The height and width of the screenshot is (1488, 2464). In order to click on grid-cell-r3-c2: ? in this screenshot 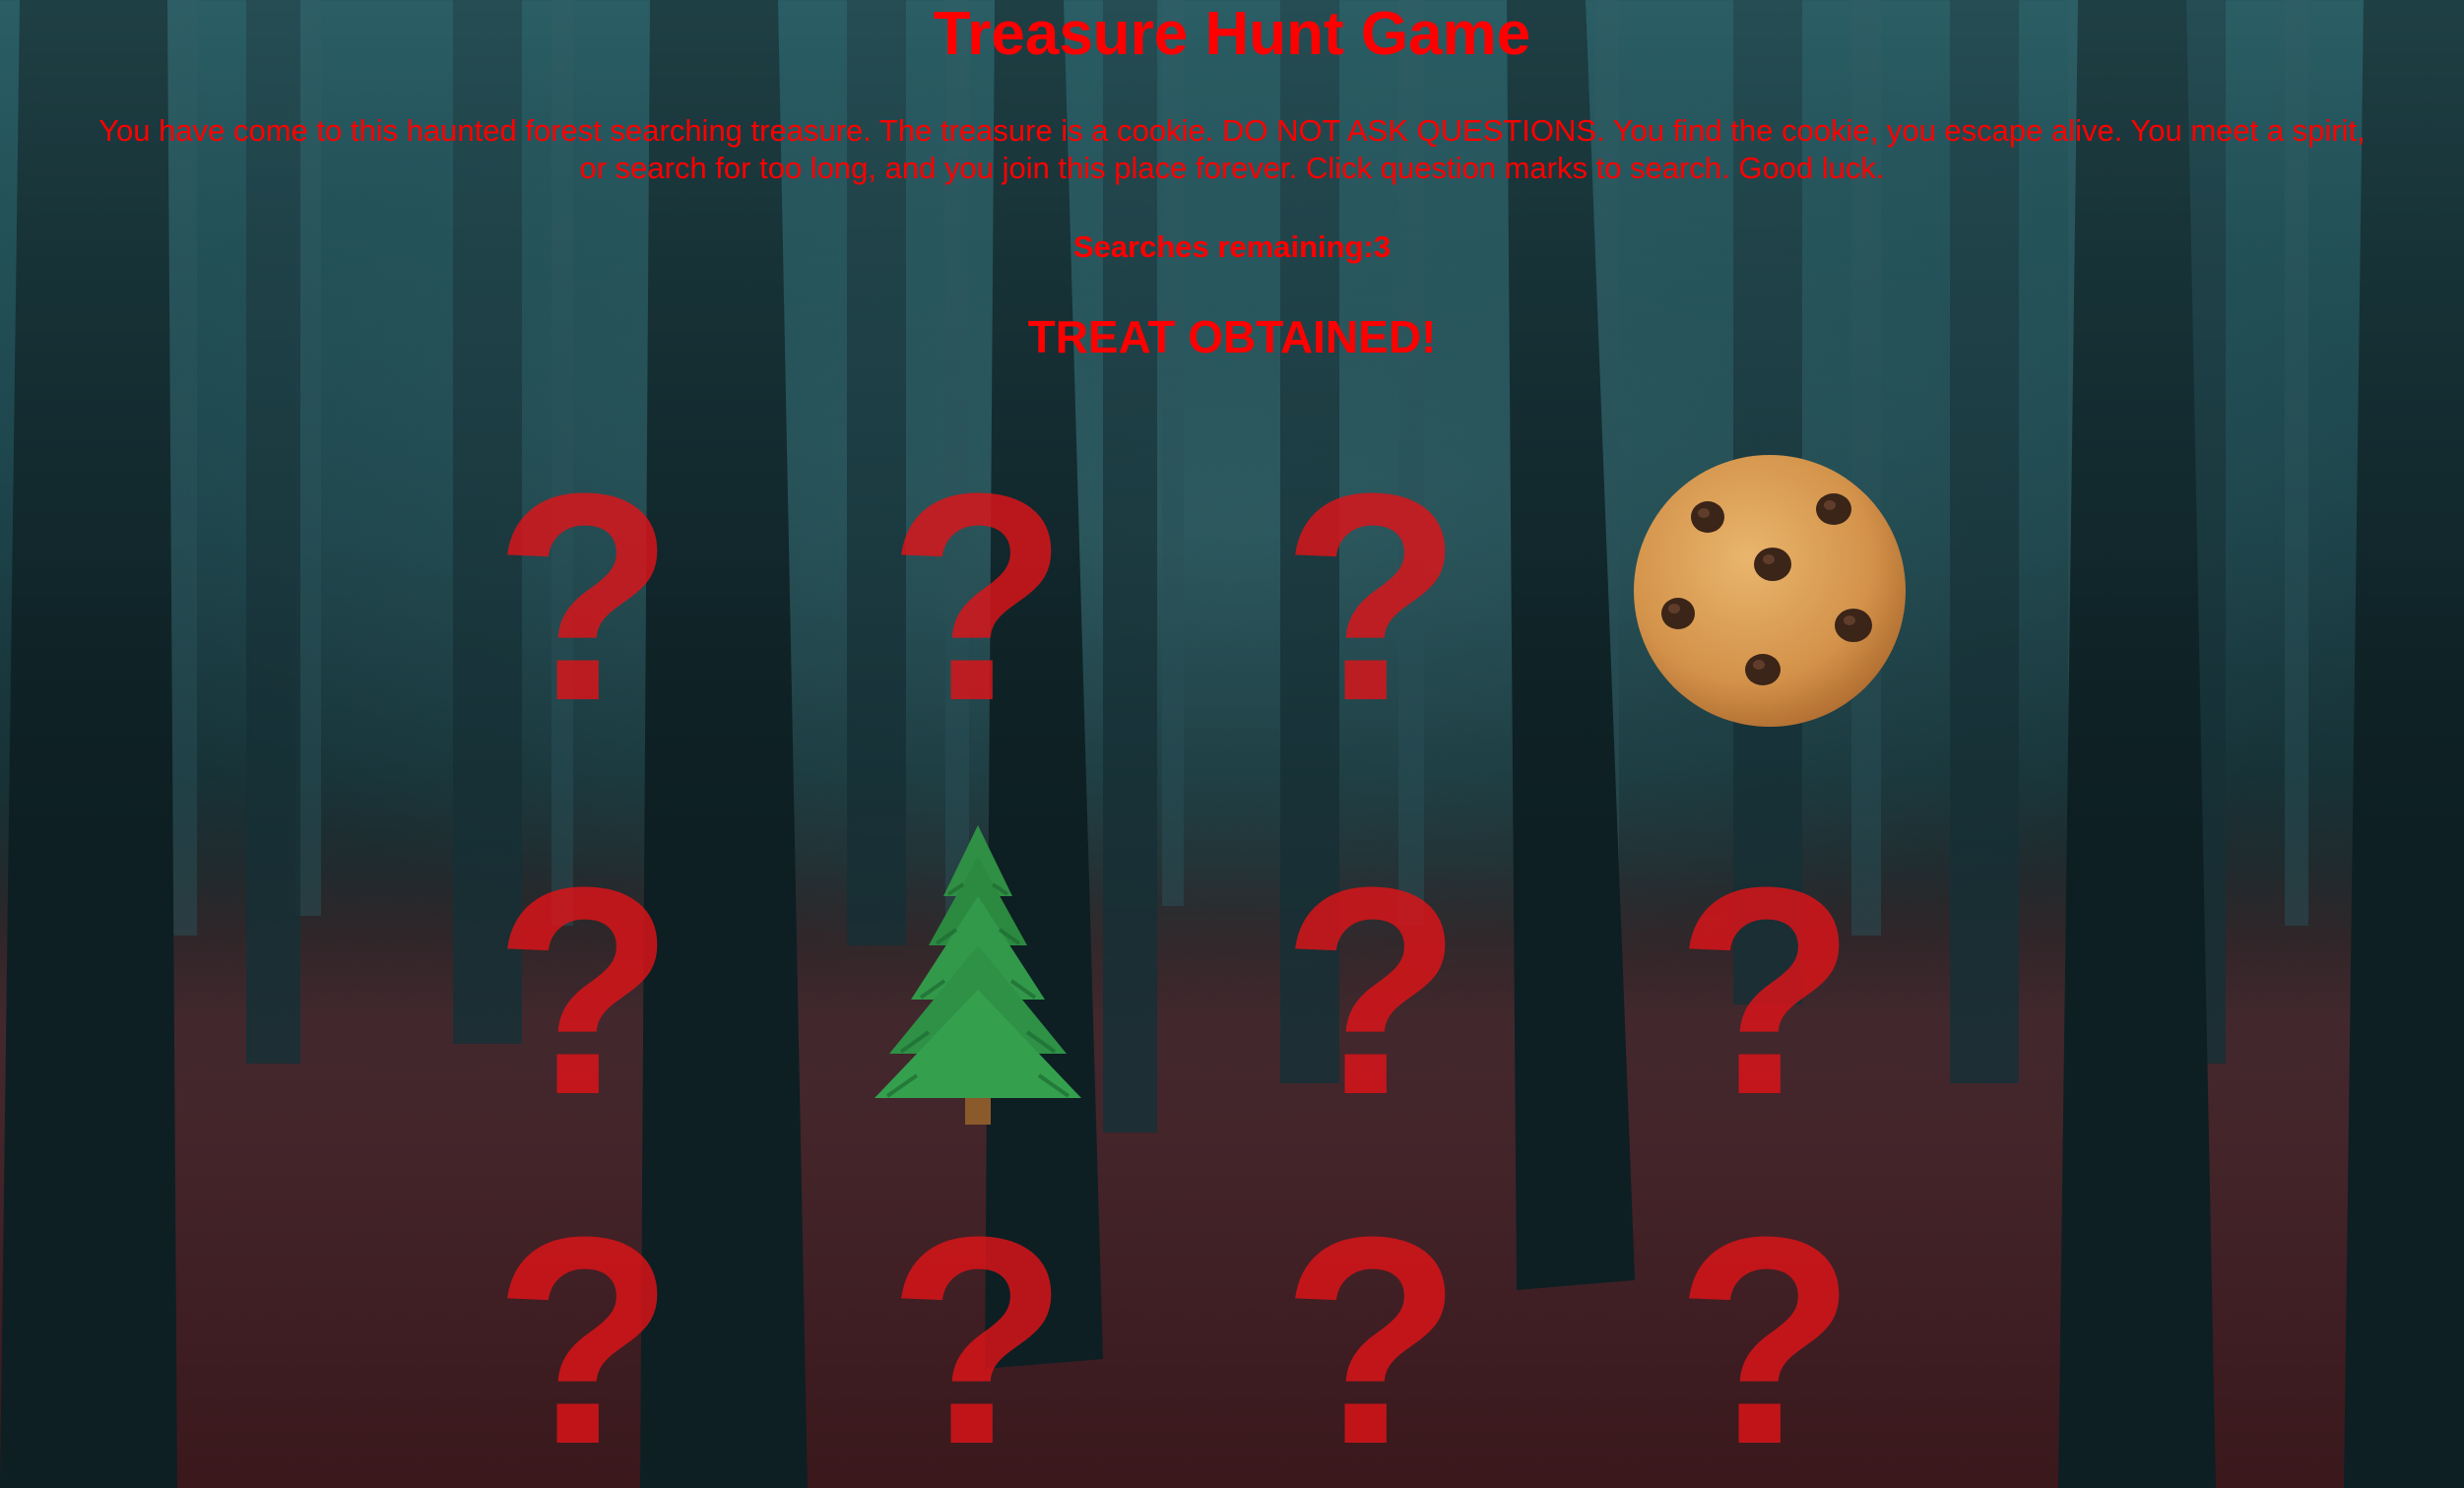, I will do `click(978, 1340)`.